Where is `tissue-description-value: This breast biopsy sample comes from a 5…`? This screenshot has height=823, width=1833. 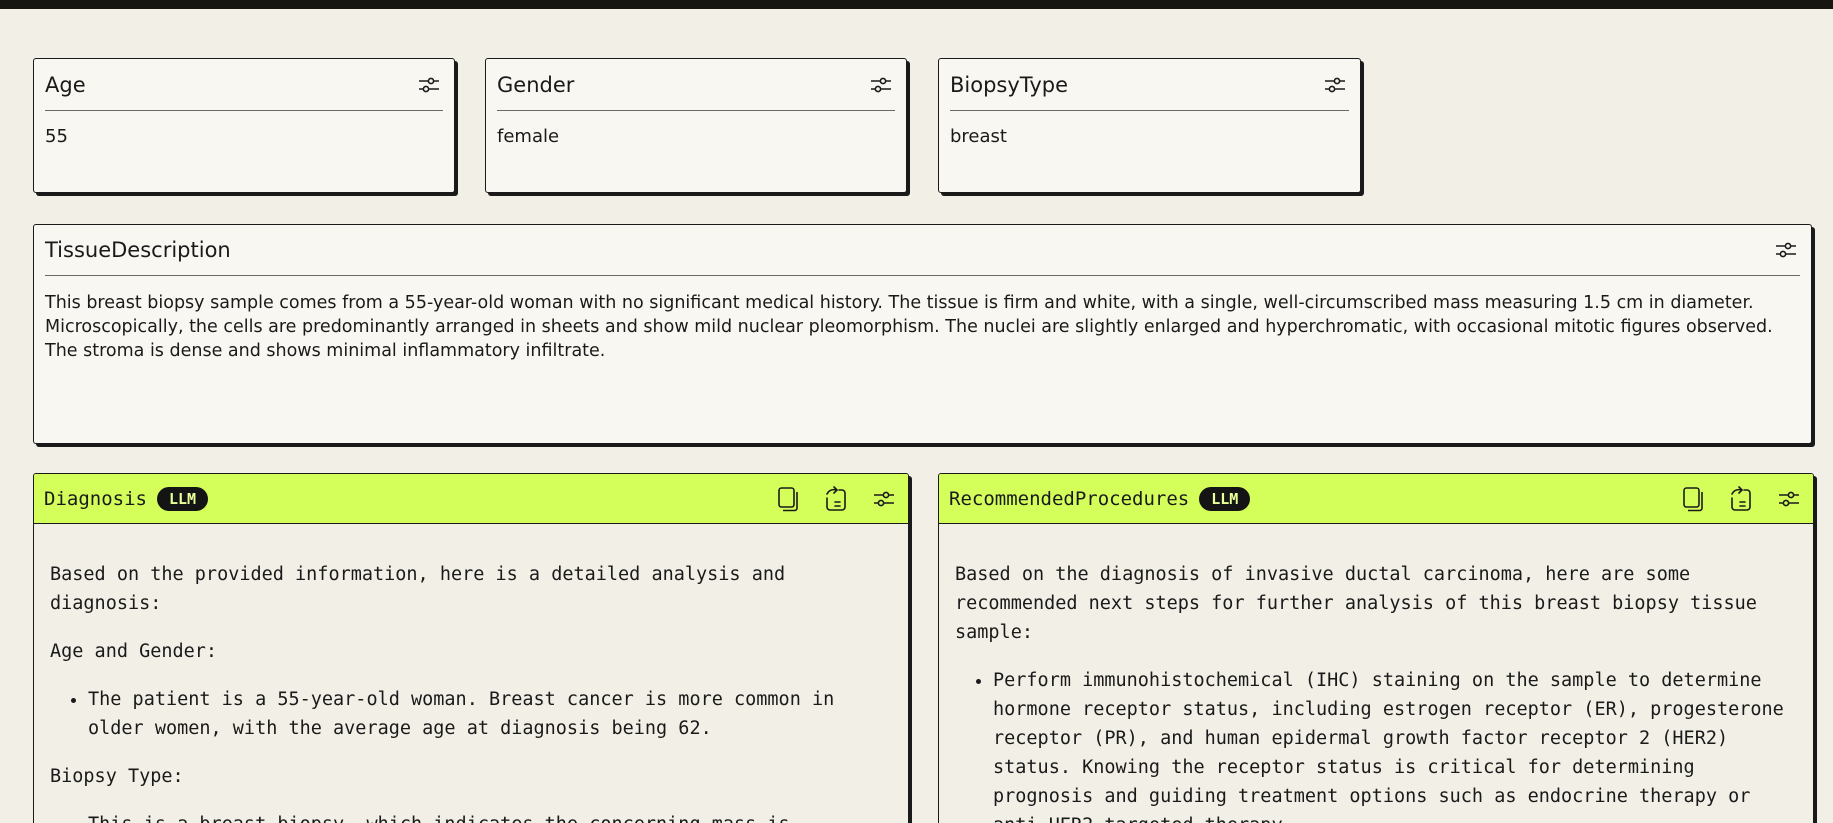 tissue-description-value: This breast biopsy sample comes from a 5… is located at coordinates (922, 319).